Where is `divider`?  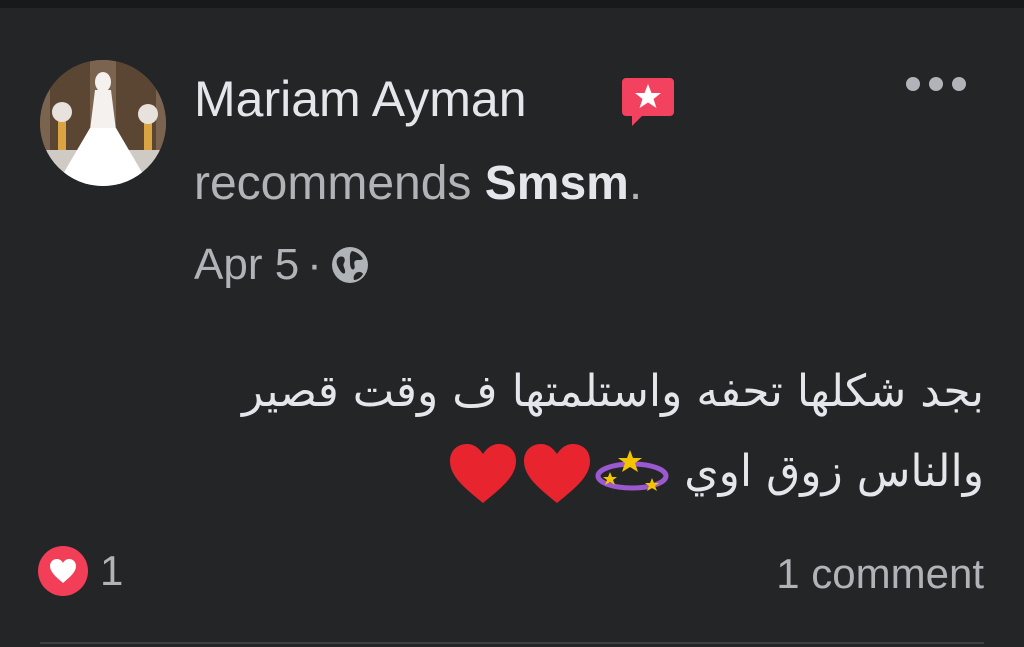
divider is located at coordinates (512, 643).